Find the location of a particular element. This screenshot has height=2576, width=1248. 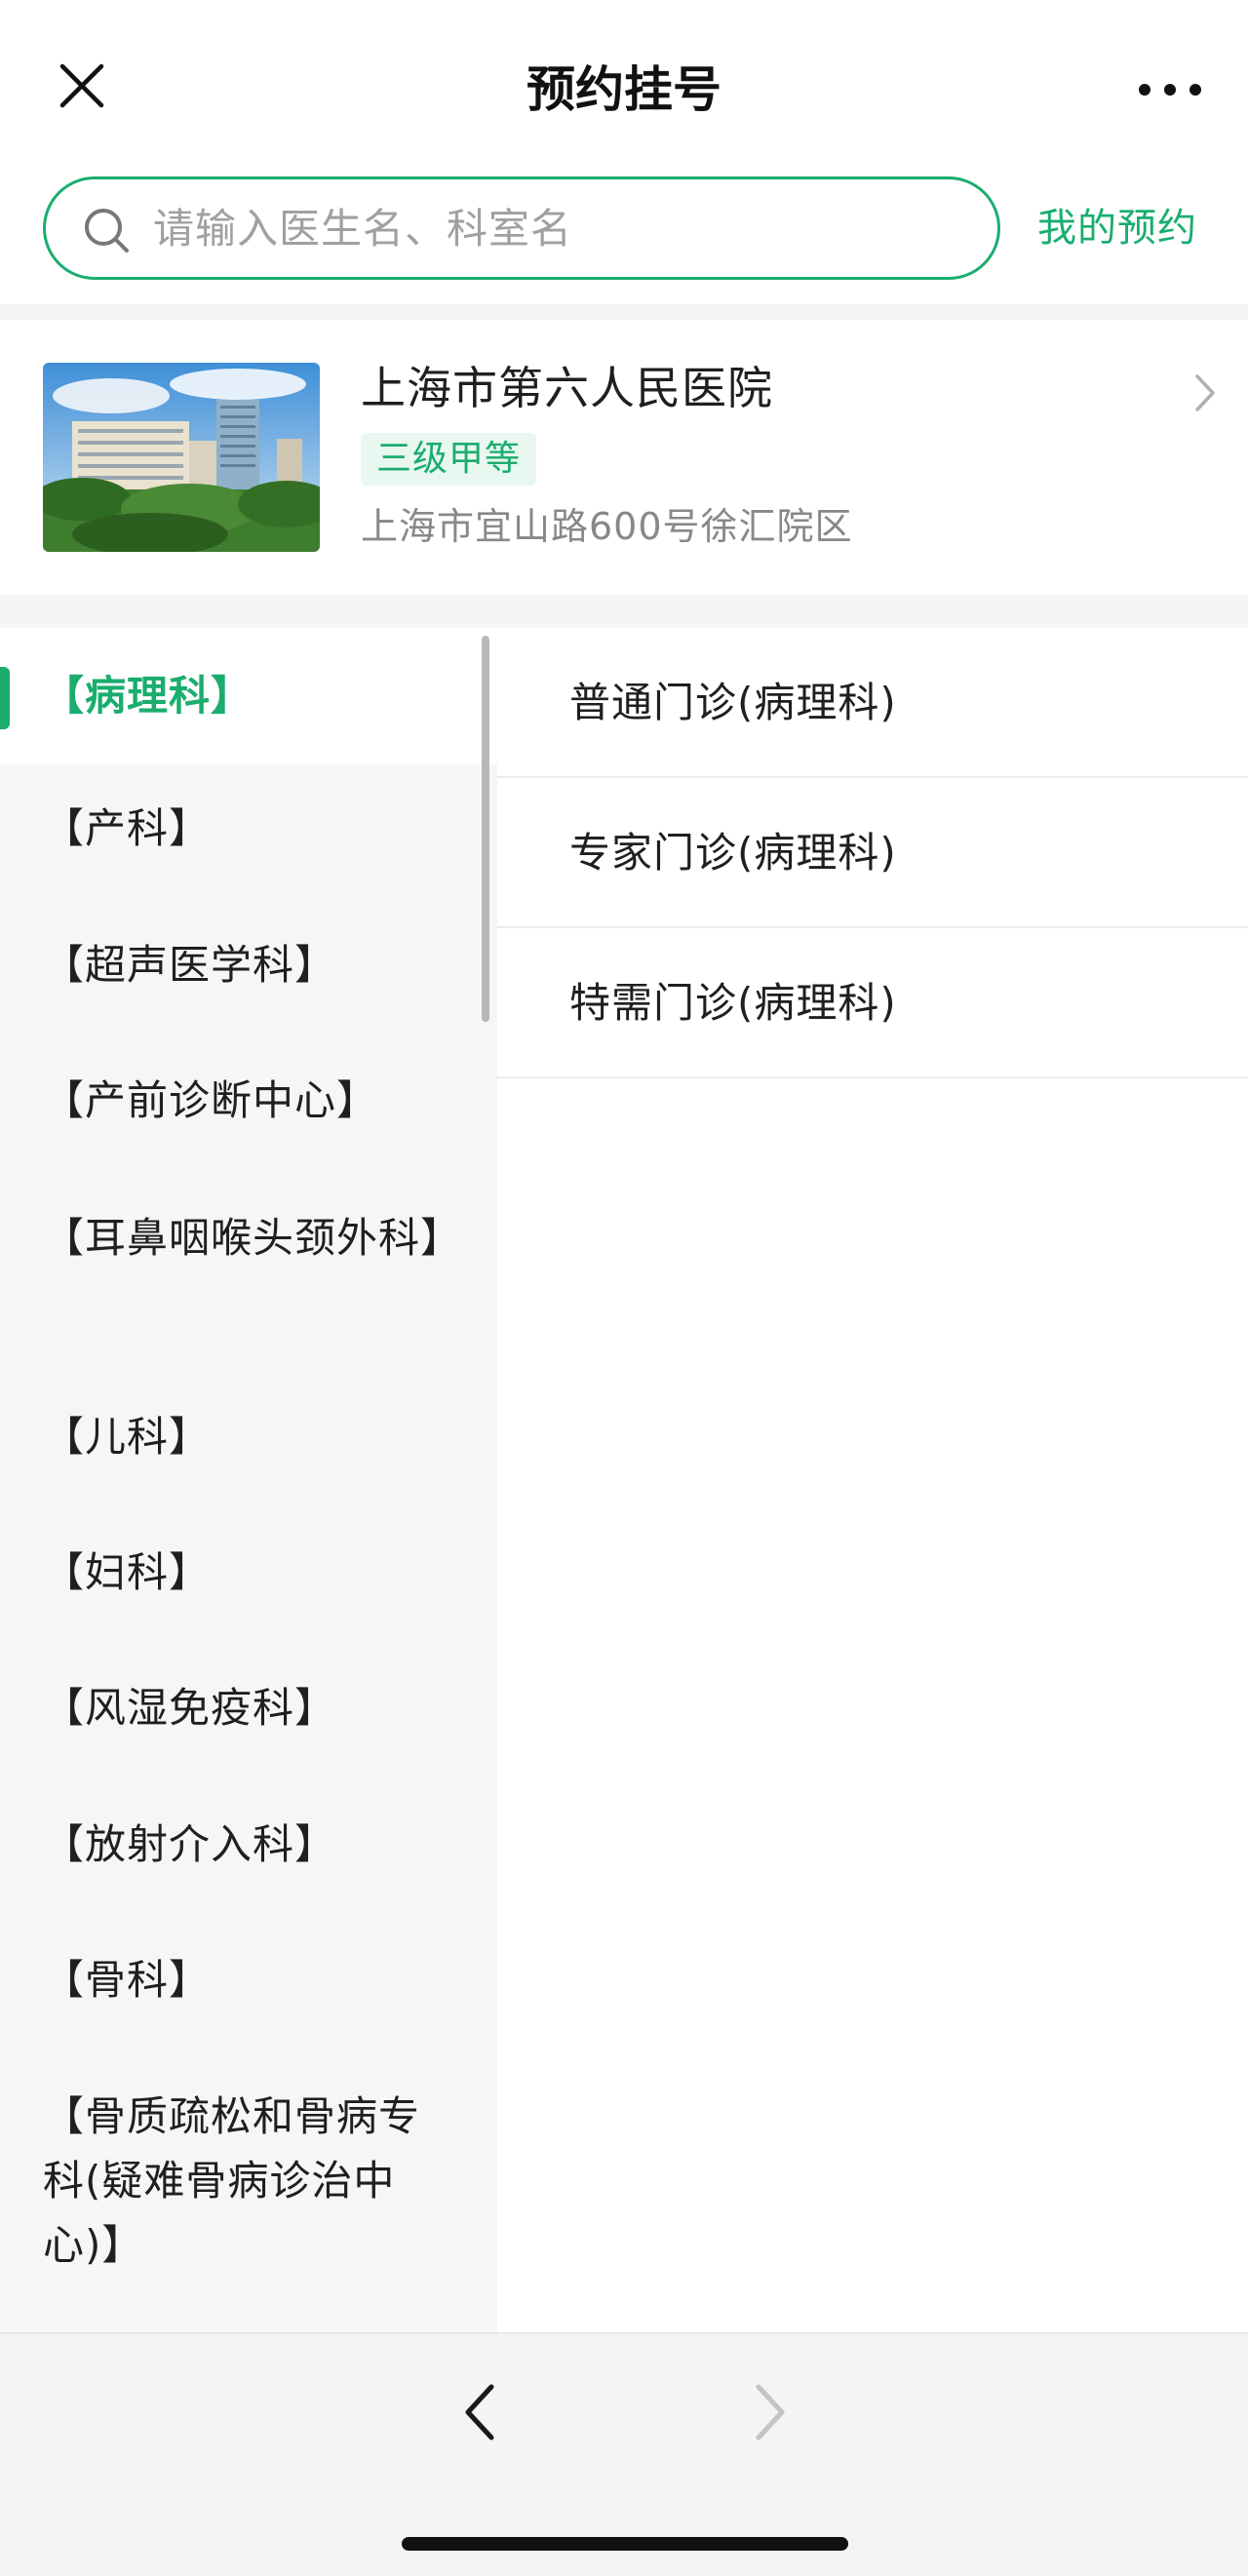

home-indicator is located at coordinates (625, 2544).